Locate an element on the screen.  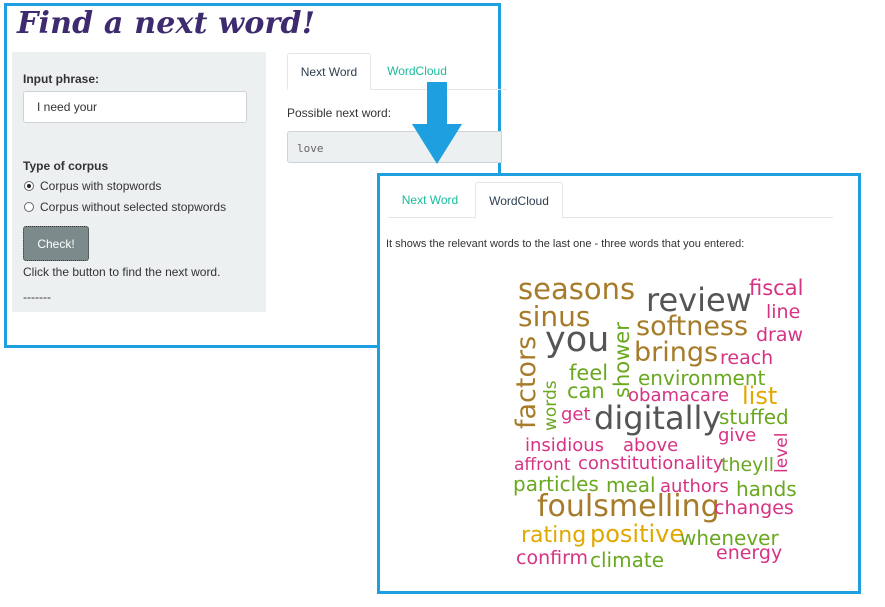
cloud-word: draw is located at coordinates (780, 335).